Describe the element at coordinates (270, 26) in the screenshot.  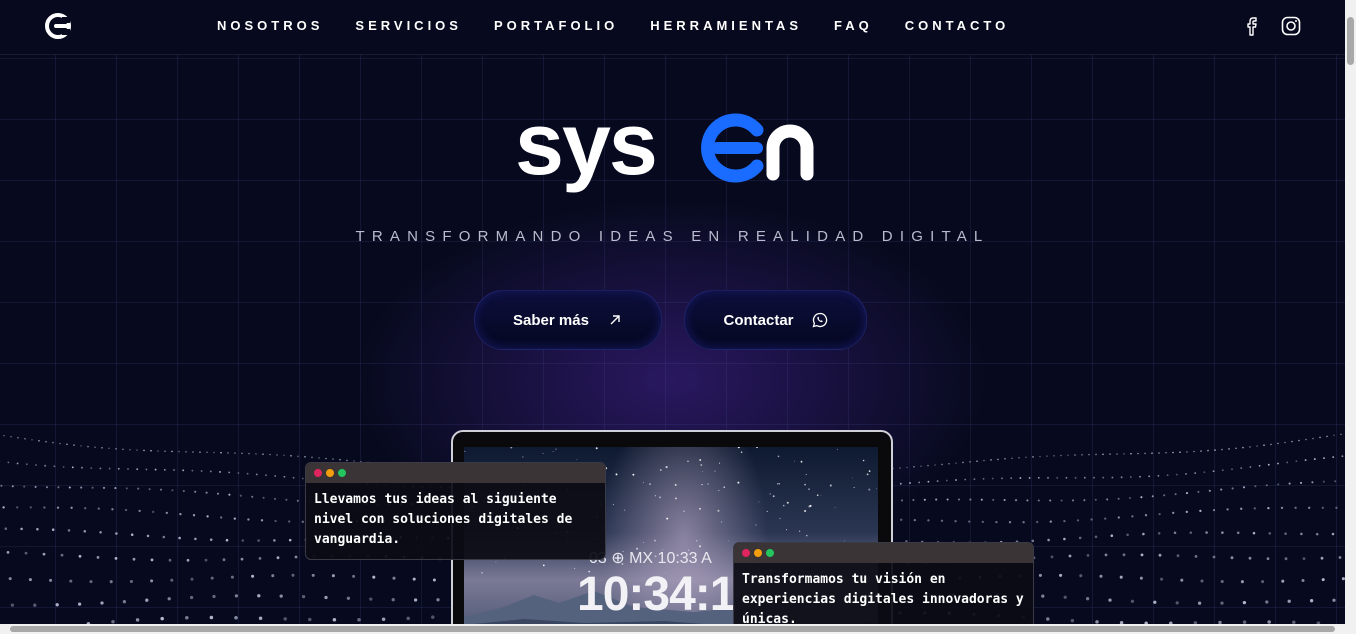
I see `nav-nosotros: NOSOTROS` at that location.